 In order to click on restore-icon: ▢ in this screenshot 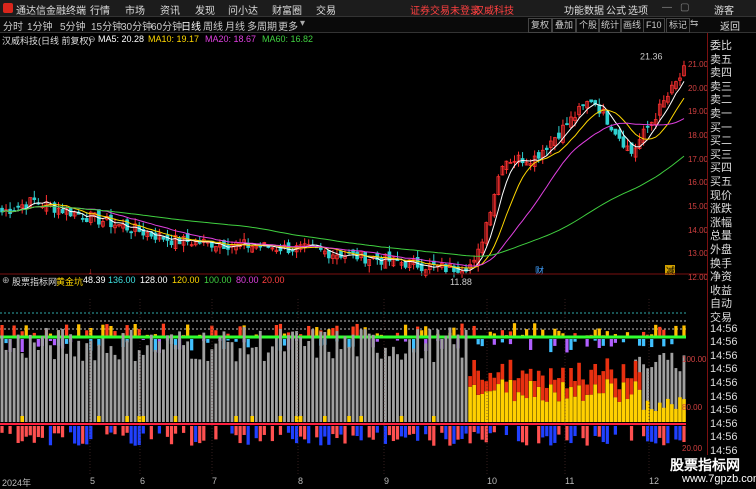, I will do `click(684, 7)`.